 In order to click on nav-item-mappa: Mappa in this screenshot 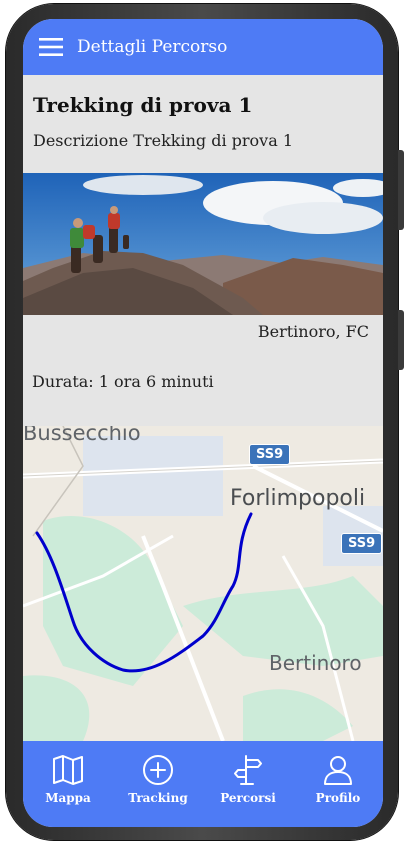, I will do `click(68, 773)`.